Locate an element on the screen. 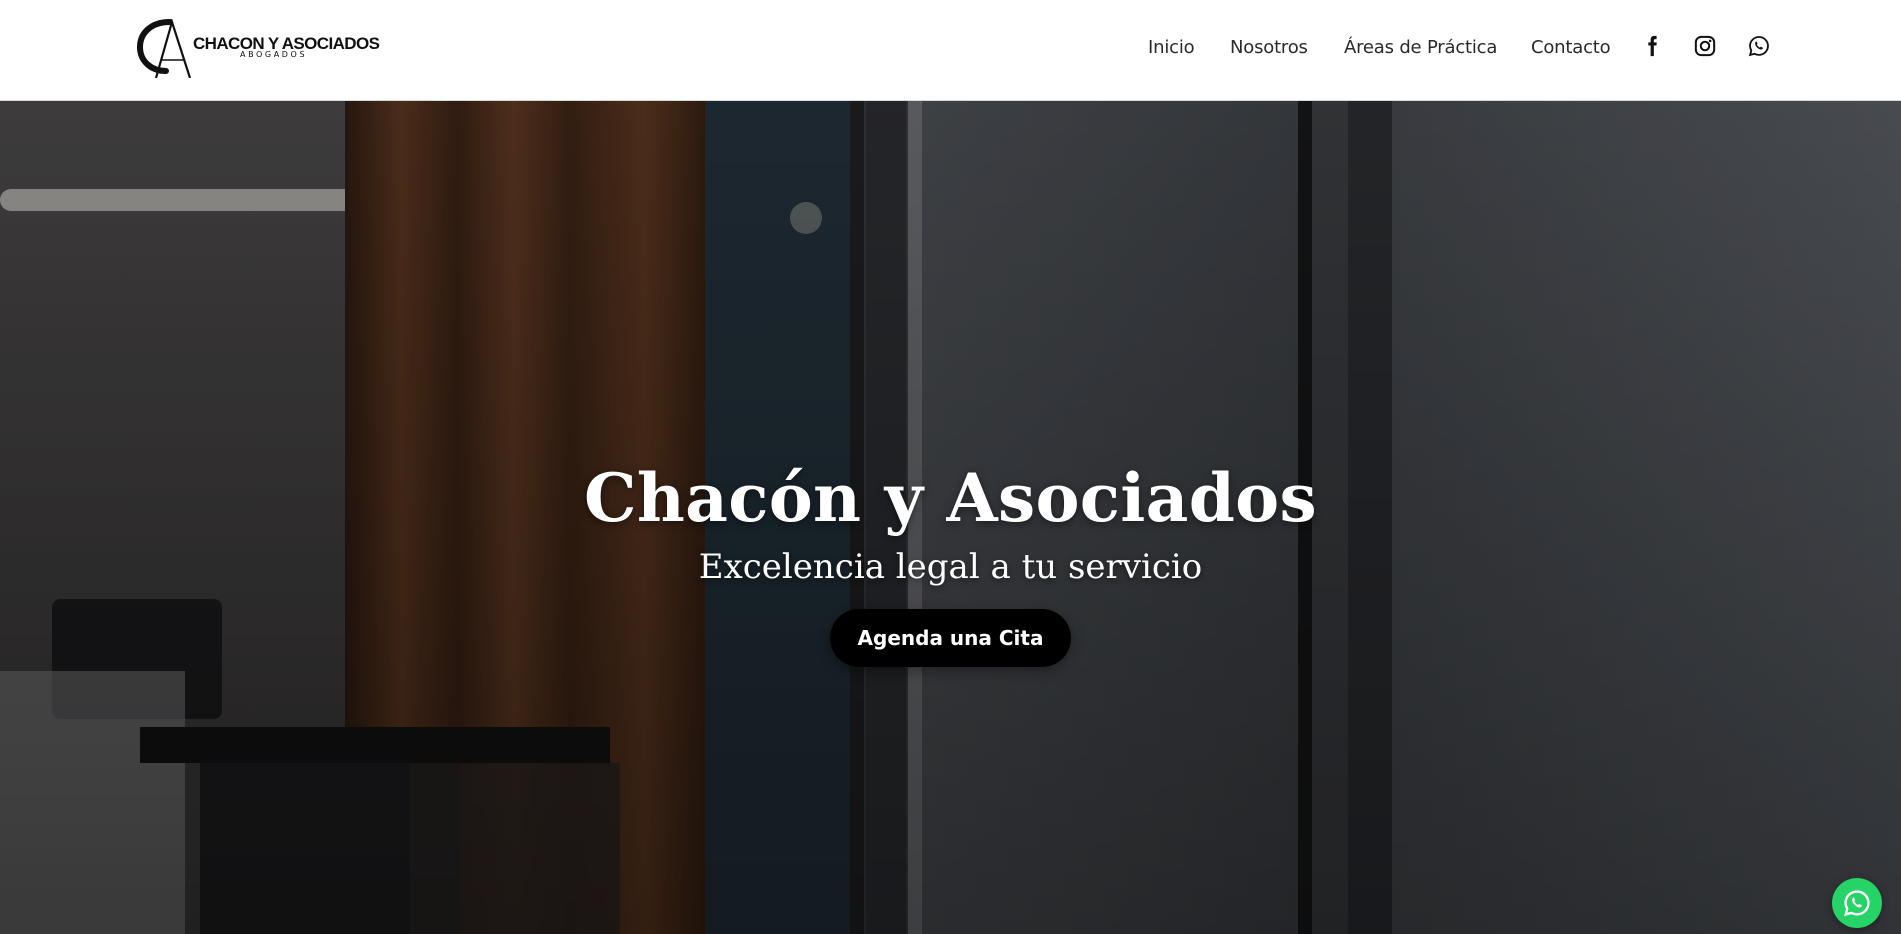 This screenshot has height=934, width=1901. facebook-icon is located at coordinates (1652, 46).